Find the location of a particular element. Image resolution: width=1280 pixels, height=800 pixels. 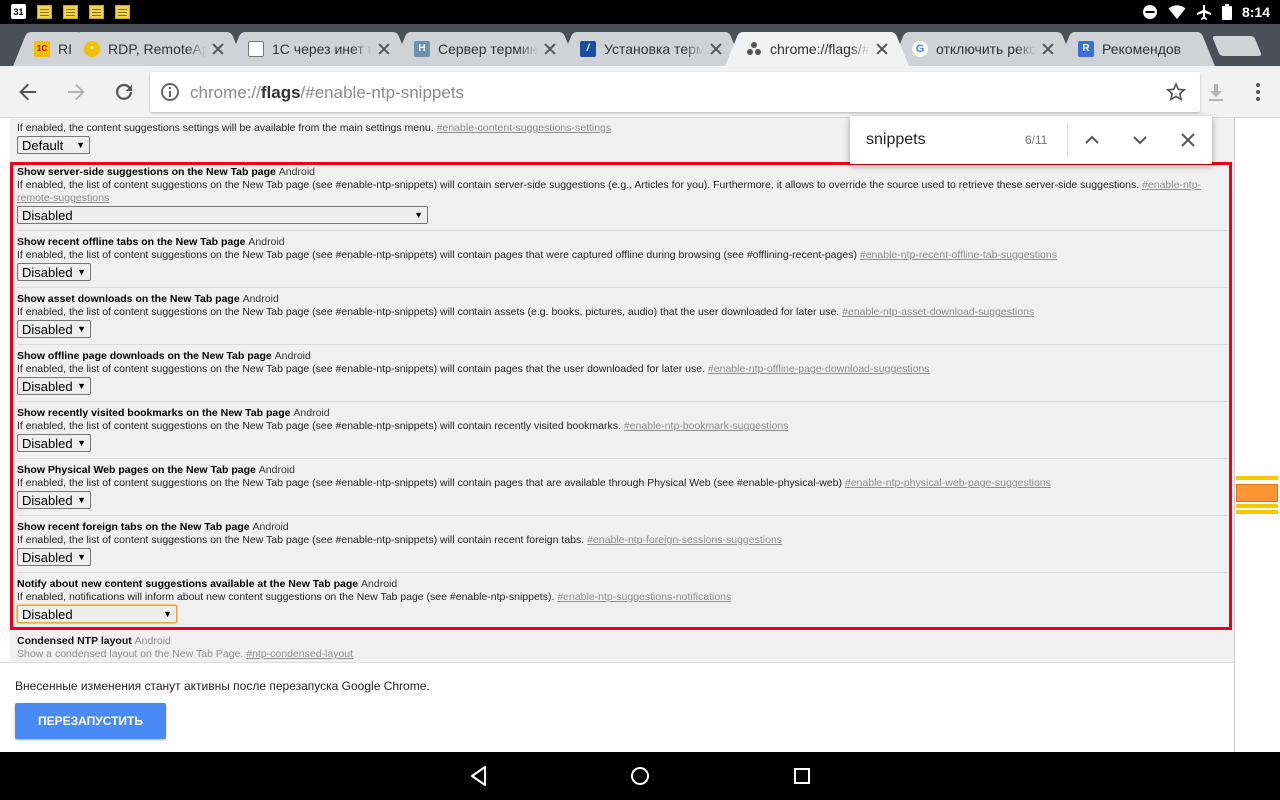

flag-link: #ntp-condensed-layout is located at coordinates (299, 654).